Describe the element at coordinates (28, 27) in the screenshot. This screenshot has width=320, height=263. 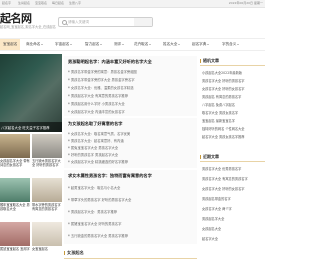
I see `site-slogan: 起名网_宝宝起名_取名字大全_在线起名` at that location.